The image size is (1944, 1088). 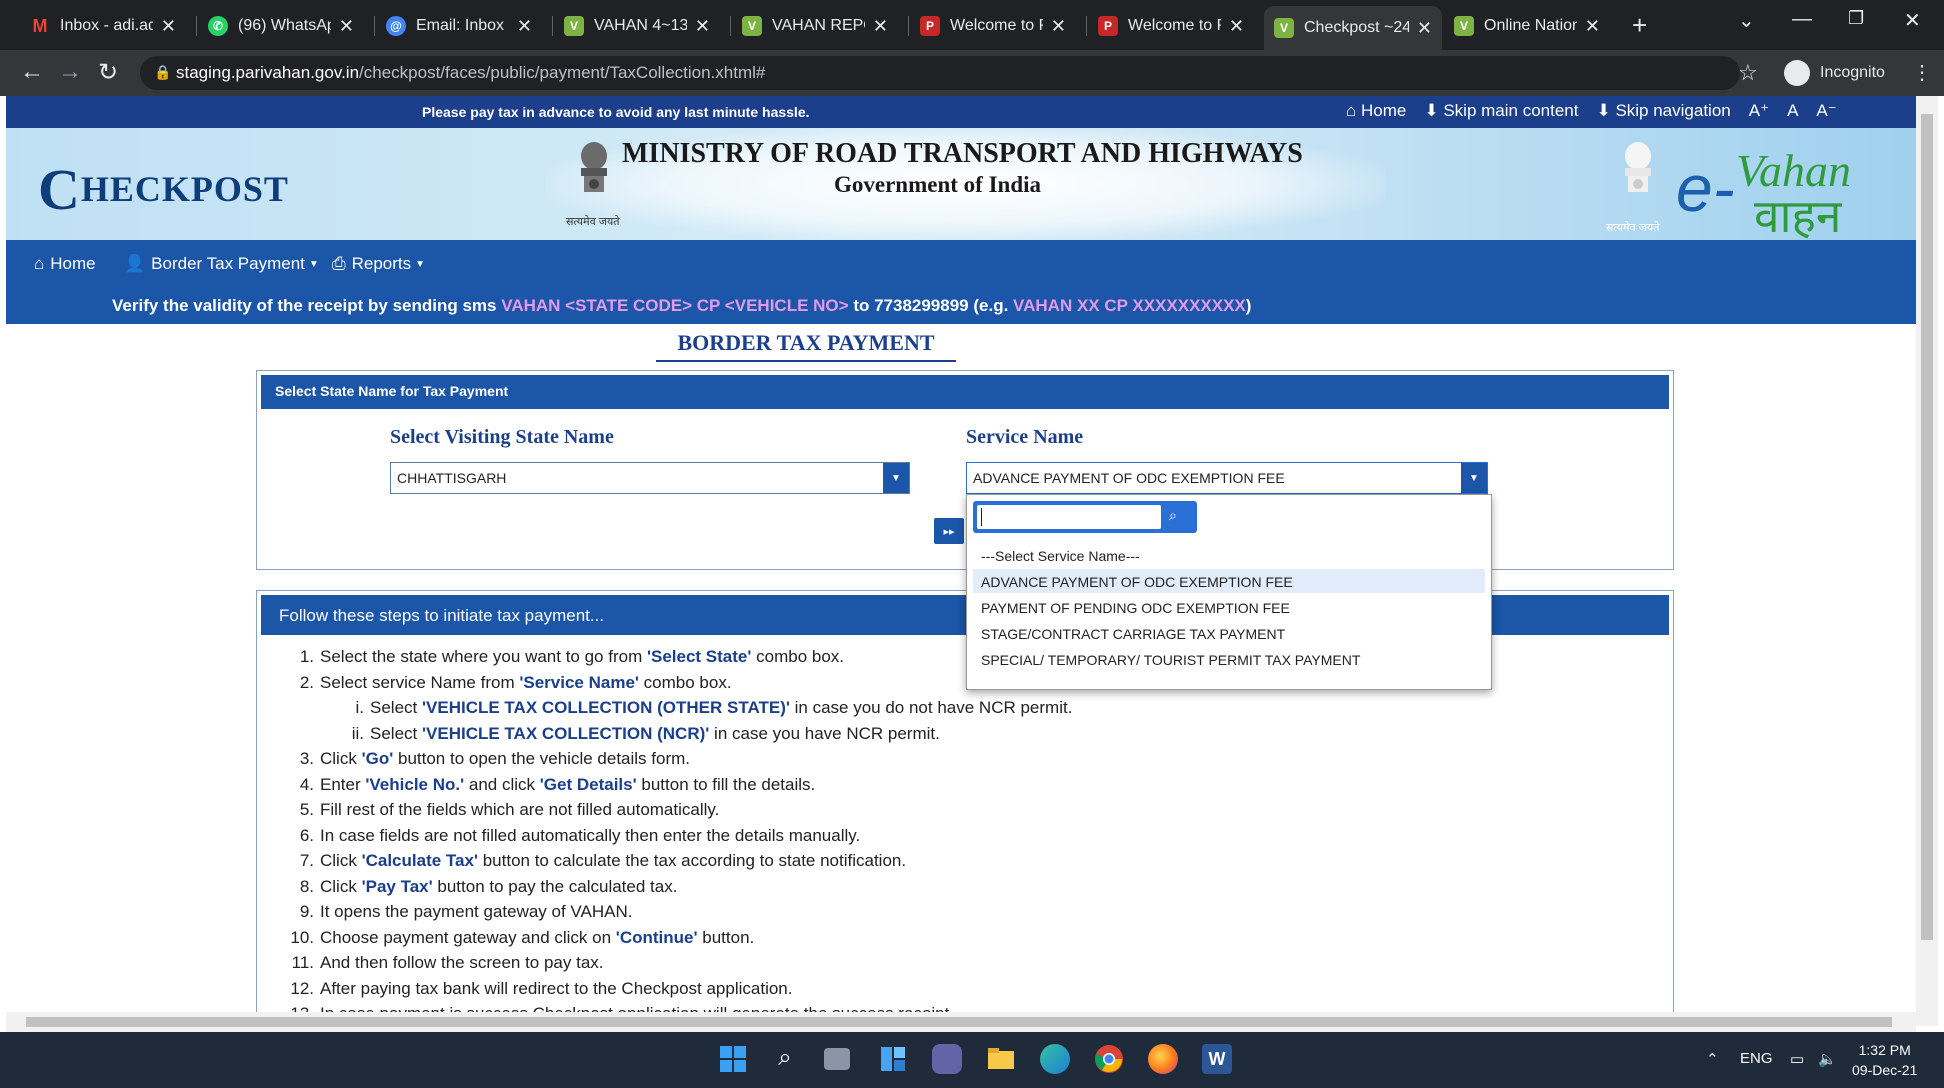 What do you see at coordinates (594, 167) in the screenshot?
I see `national-emblem-icon` at bounding box center [594, 167].